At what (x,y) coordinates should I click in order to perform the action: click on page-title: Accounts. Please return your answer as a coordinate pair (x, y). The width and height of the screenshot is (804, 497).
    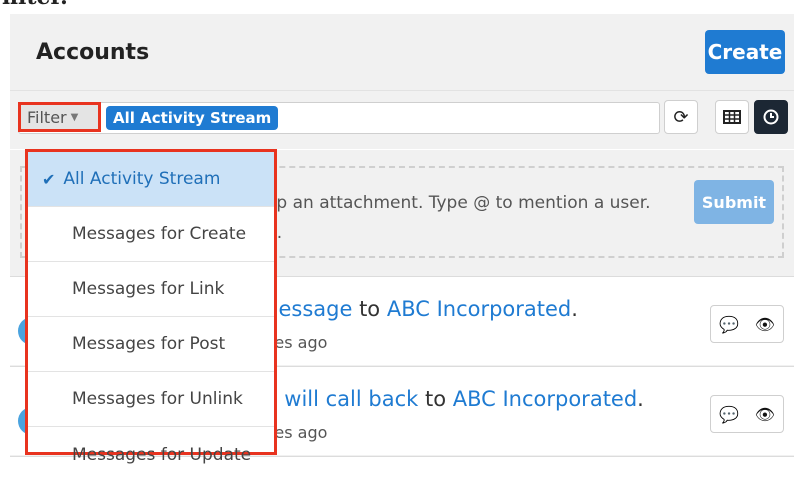
    Looking at the image, I should click on (93, 52).